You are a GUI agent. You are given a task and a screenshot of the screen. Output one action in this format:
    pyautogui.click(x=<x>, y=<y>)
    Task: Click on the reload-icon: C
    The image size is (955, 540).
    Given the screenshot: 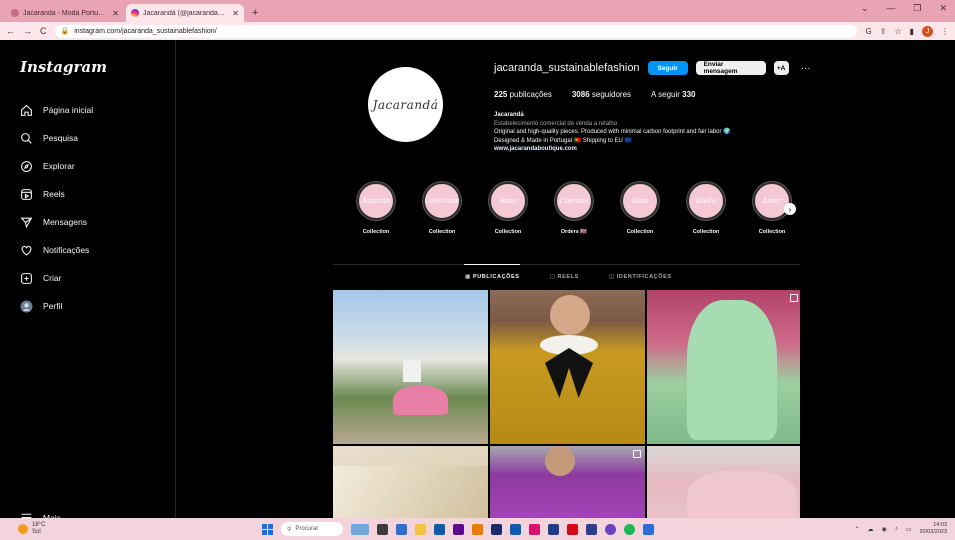 What is the action you would take?
    pyautogui.click(x=43, y=31)
    